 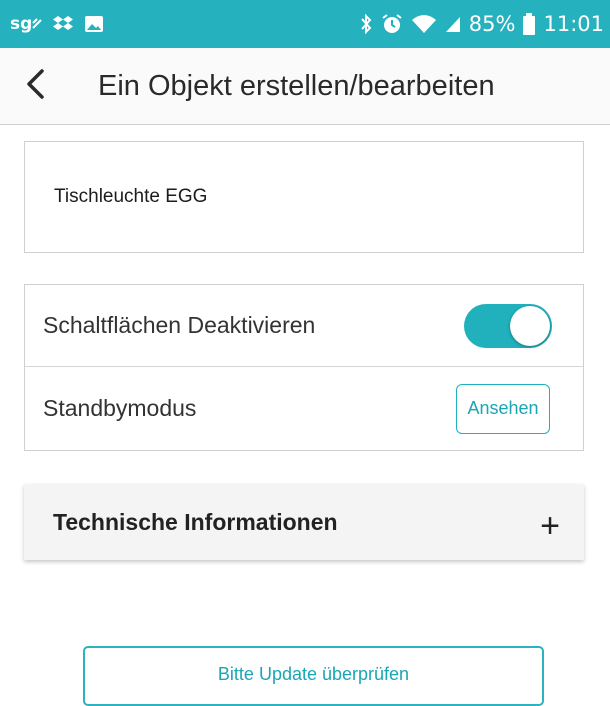 What do you see at coordinates (573, 24) in the screenshot?
I see `clock: 11:01` at bounding box center [573, 24].